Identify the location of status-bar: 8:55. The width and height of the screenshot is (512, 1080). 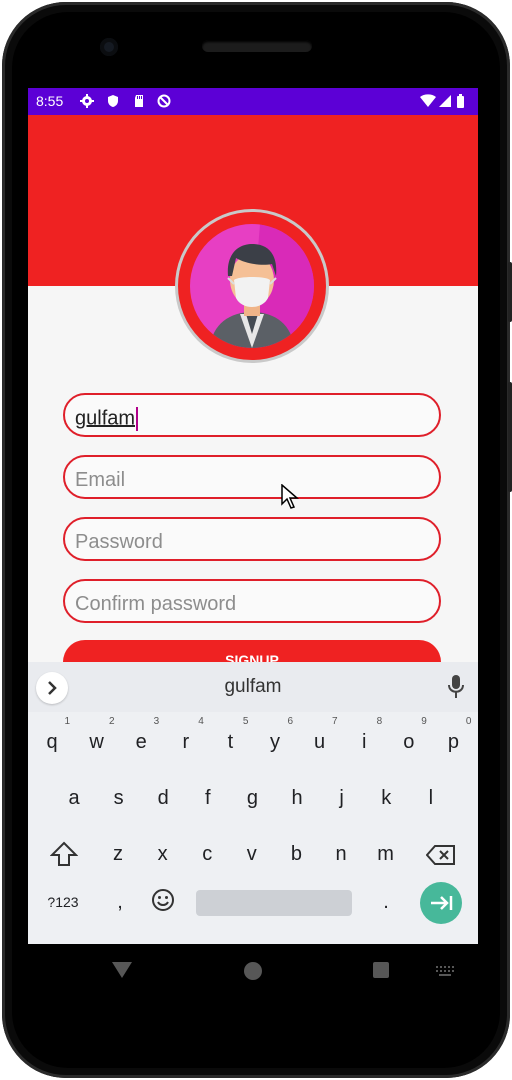
(253, 101).